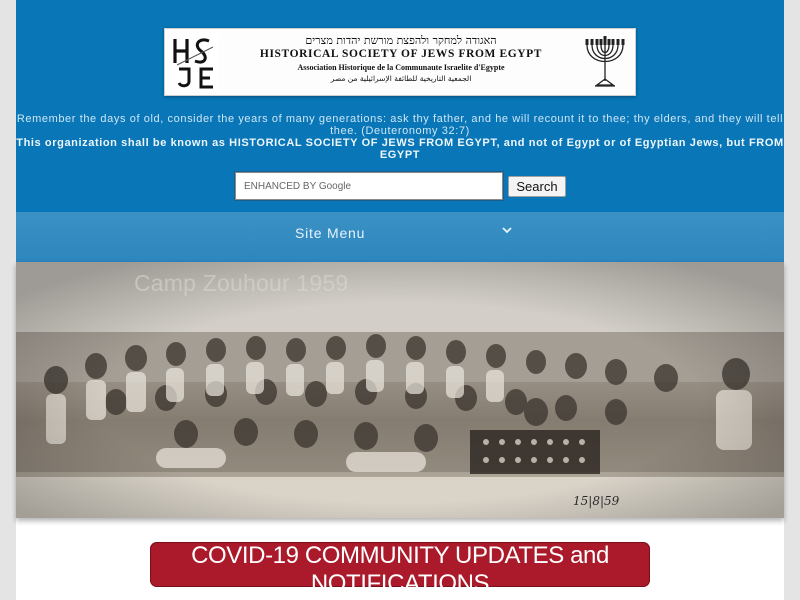  What do you see at coordinates (401, 54) in the screenshot?
I see `logo-english-line: HISTORICAL SOCIETY OF JEWS FROM EGYPT` at bounding box center [401, 54].